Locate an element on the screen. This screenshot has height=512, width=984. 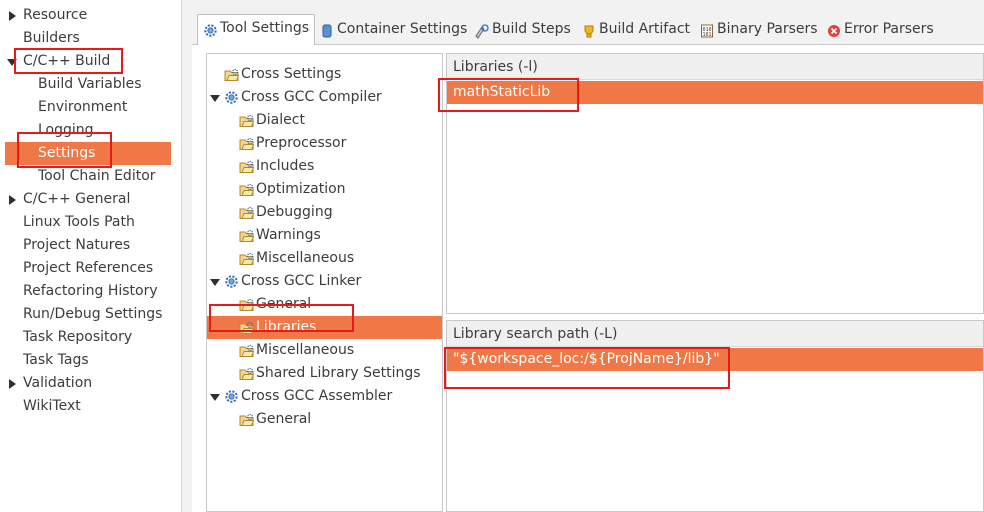
nav-item-label: Resource is located at coordinates (55, 15).